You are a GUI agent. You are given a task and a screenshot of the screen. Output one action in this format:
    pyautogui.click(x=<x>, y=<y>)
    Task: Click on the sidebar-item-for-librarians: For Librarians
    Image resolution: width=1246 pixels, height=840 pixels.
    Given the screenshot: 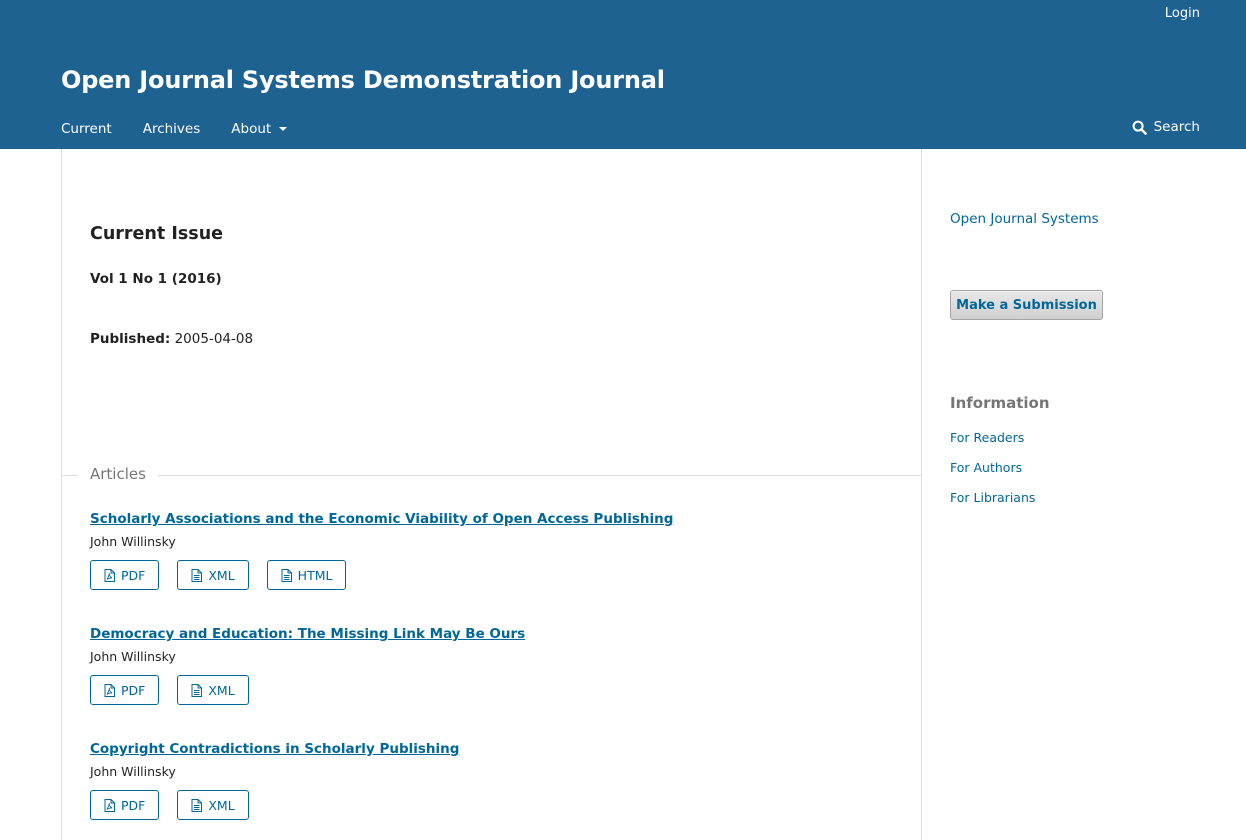 What is the action you would take?
    pyautogui.click(x=992, y=497)
    